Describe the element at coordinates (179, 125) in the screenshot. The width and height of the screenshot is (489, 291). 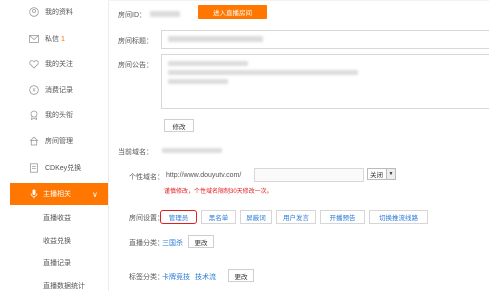
I see `notice-modify-button: 修改` at that location.